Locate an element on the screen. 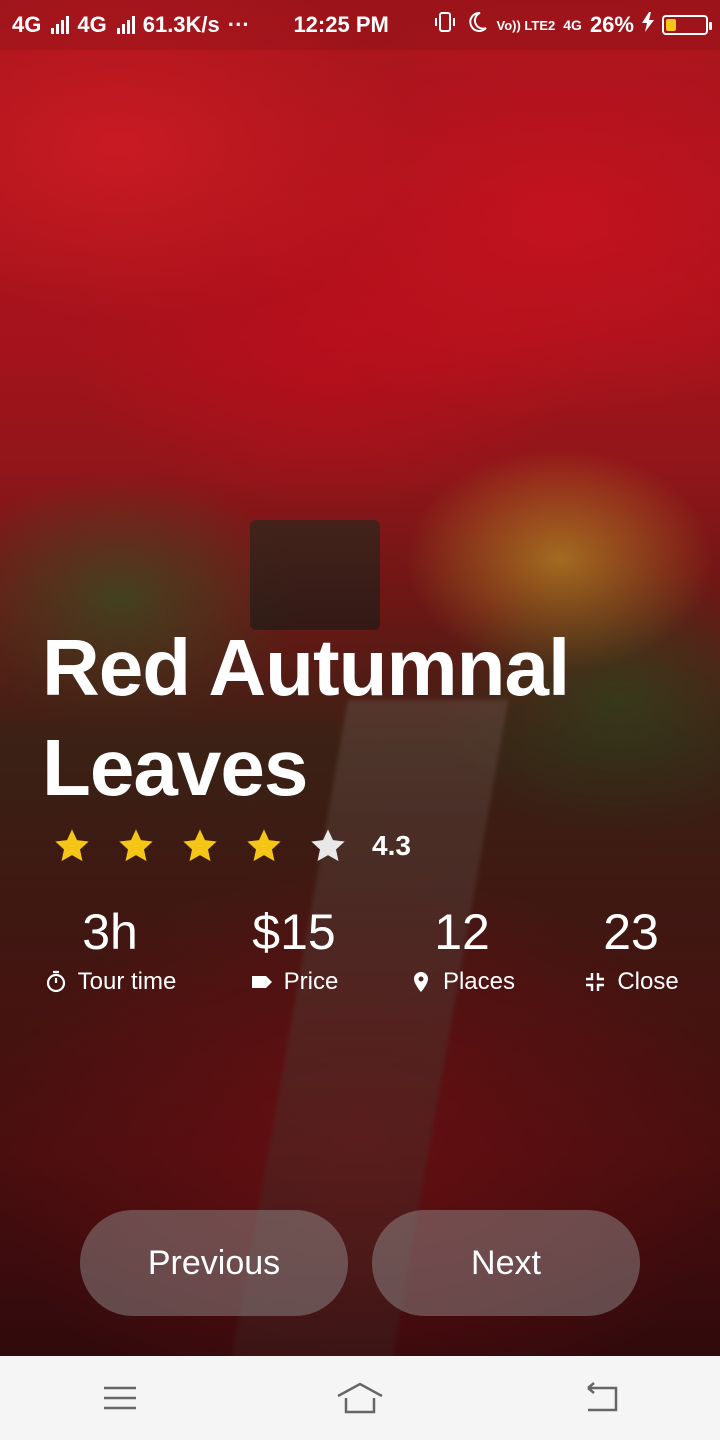 This screenshot has width=720, height=1440. volte-indicator: Vo)) LTE2 is located at coordinates (526, 25).